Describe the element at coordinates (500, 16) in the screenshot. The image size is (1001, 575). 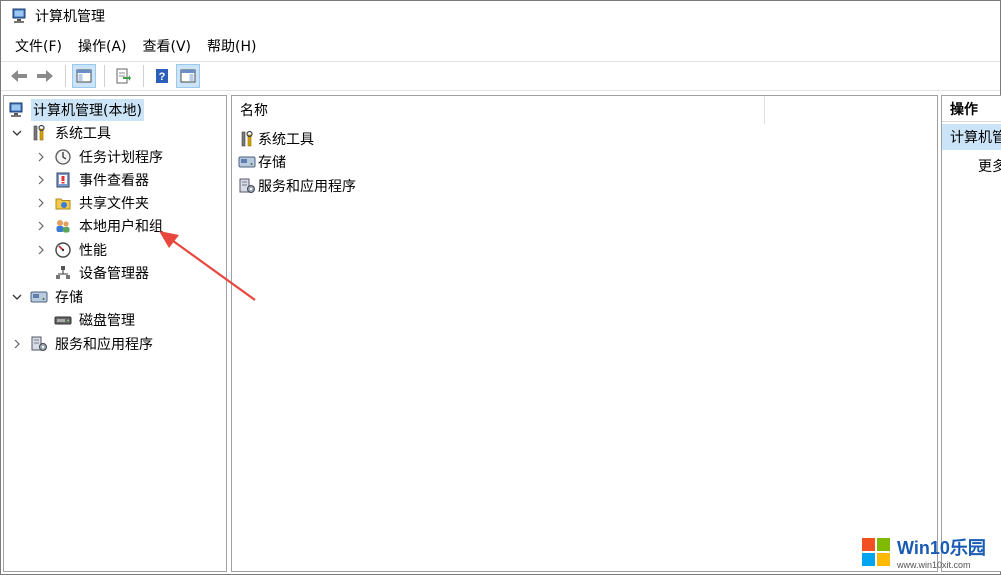
I see `title-bar: 计算机管理` at that location.